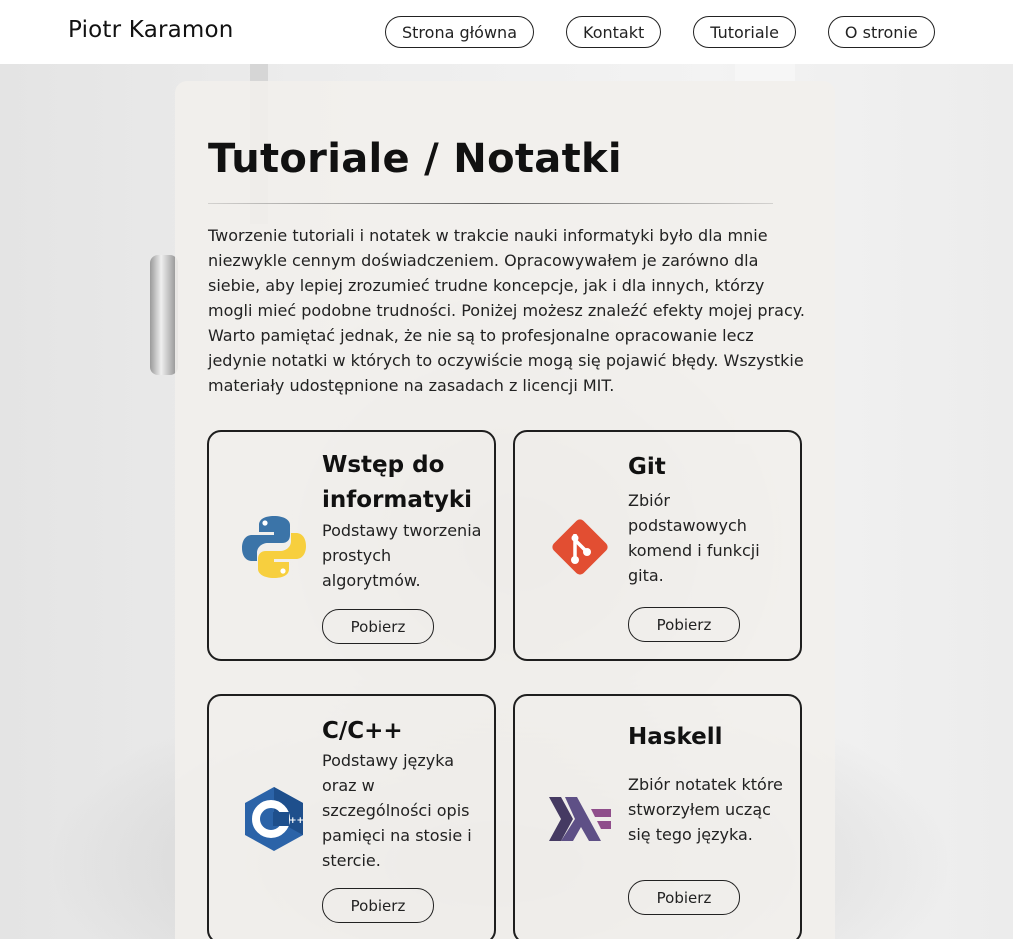  I want to click on tile-title: Wstęp do informatyki, so click(397, 482).